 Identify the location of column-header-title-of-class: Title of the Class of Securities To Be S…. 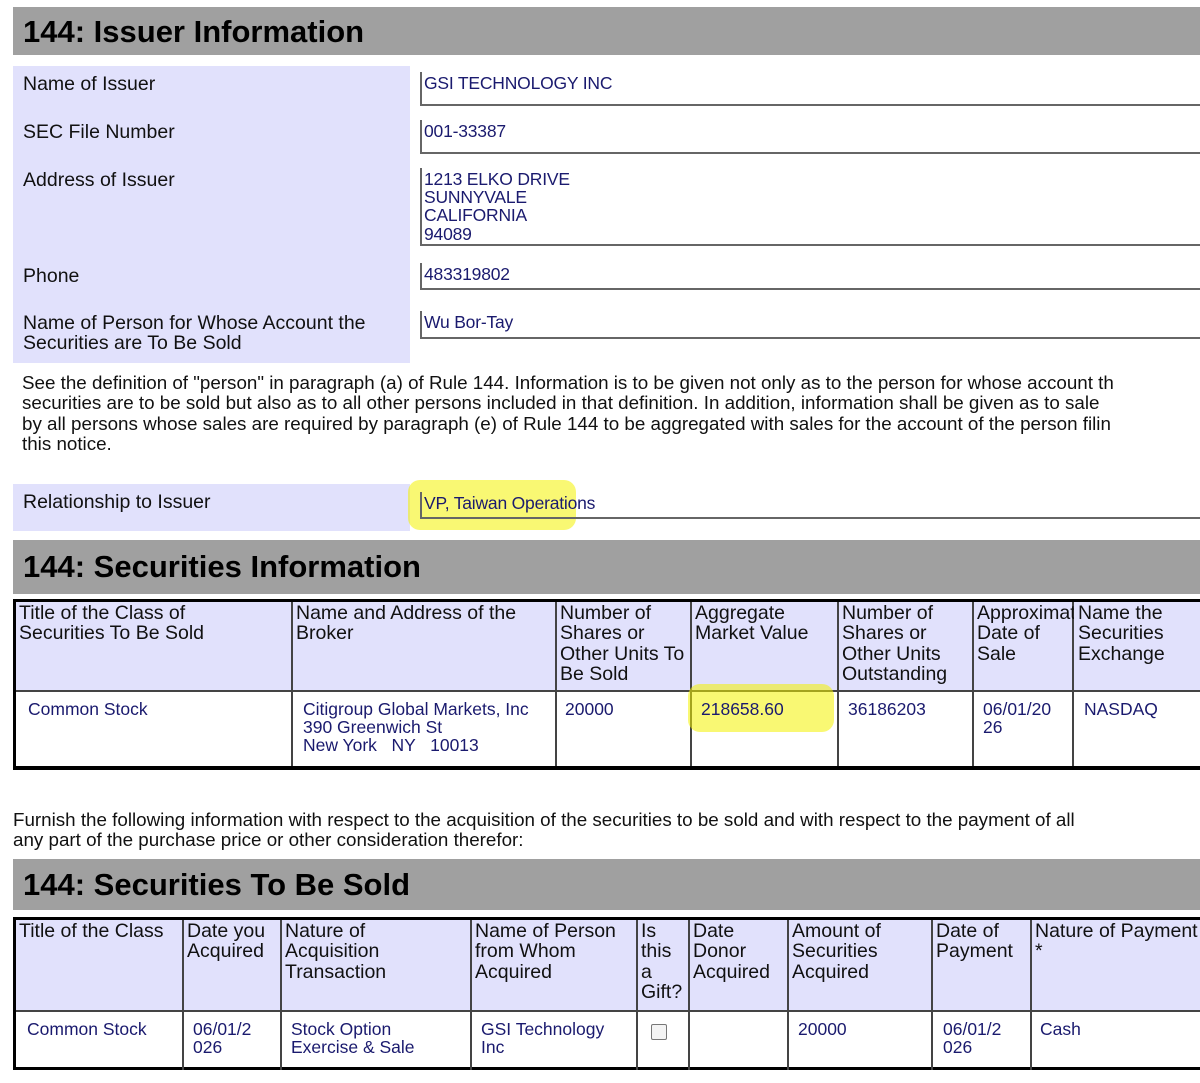
(154, 646).